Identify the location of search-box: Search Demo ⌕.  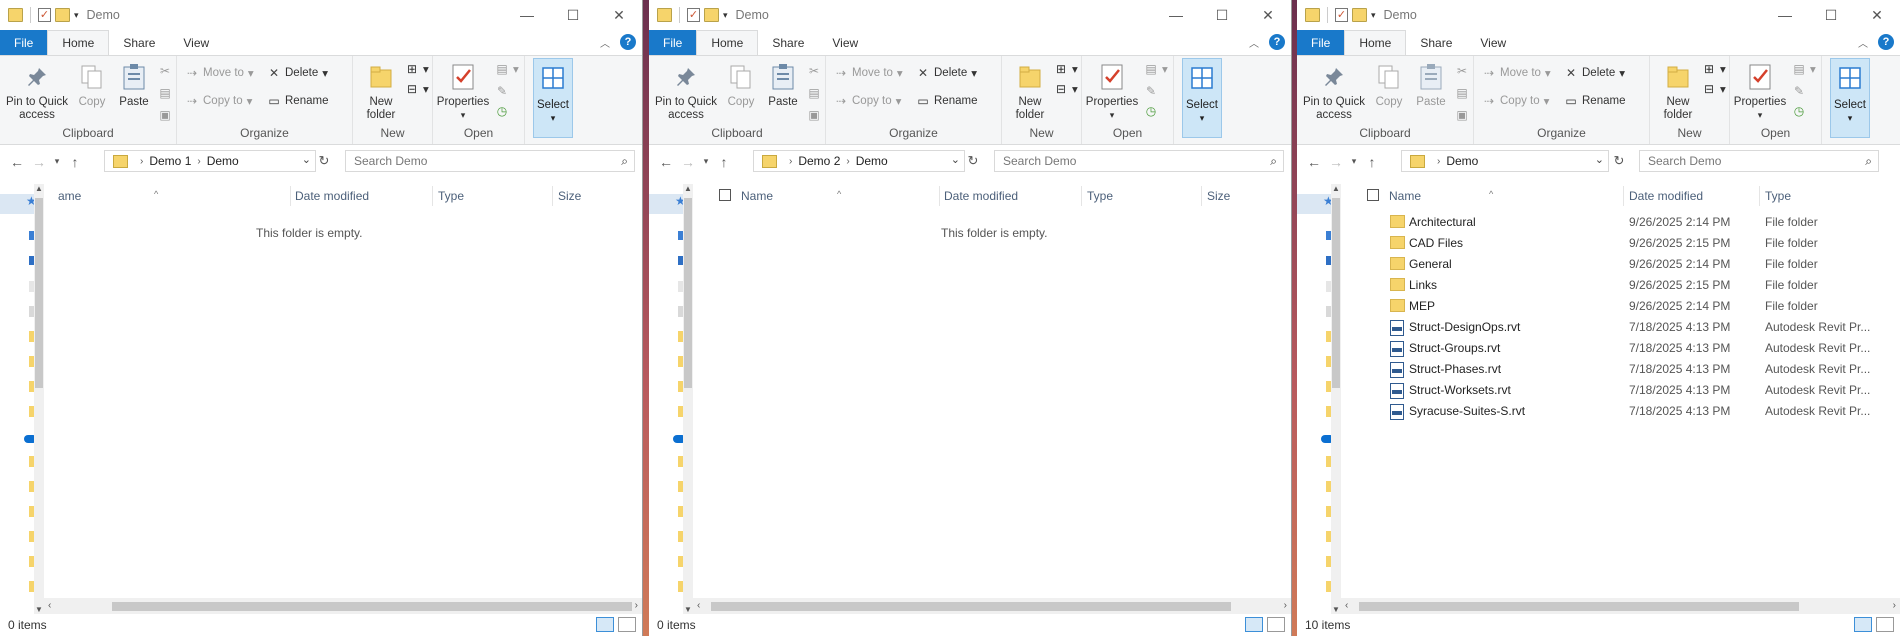
(1139, 161).